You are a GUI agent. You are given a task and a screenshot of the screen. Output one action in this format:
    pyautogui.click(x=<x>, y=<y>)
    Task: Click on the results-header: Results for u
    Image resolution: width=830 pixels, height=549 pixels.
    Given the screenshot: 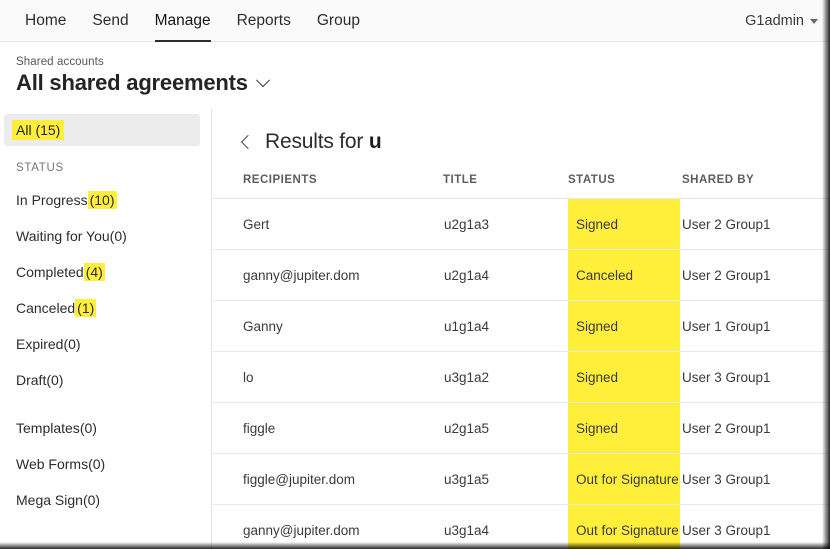 What is the action you would take?
    pyautogui.click(x=311, y=142)
    